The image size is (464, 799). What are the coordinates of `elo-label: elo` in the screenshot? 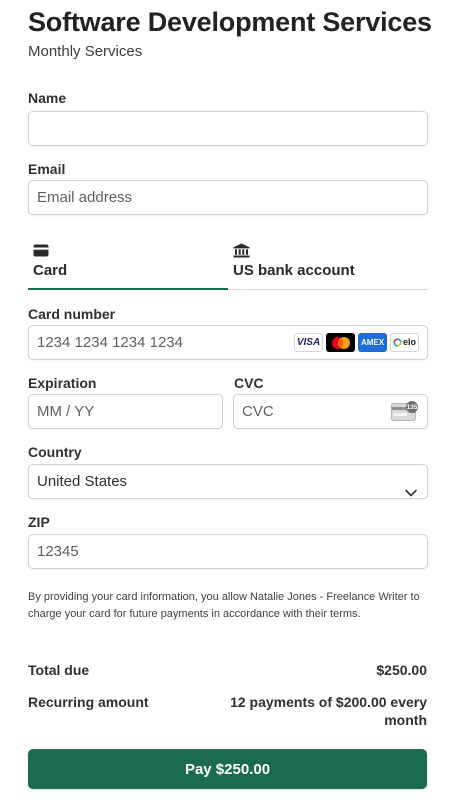 It's located at (409, 342).